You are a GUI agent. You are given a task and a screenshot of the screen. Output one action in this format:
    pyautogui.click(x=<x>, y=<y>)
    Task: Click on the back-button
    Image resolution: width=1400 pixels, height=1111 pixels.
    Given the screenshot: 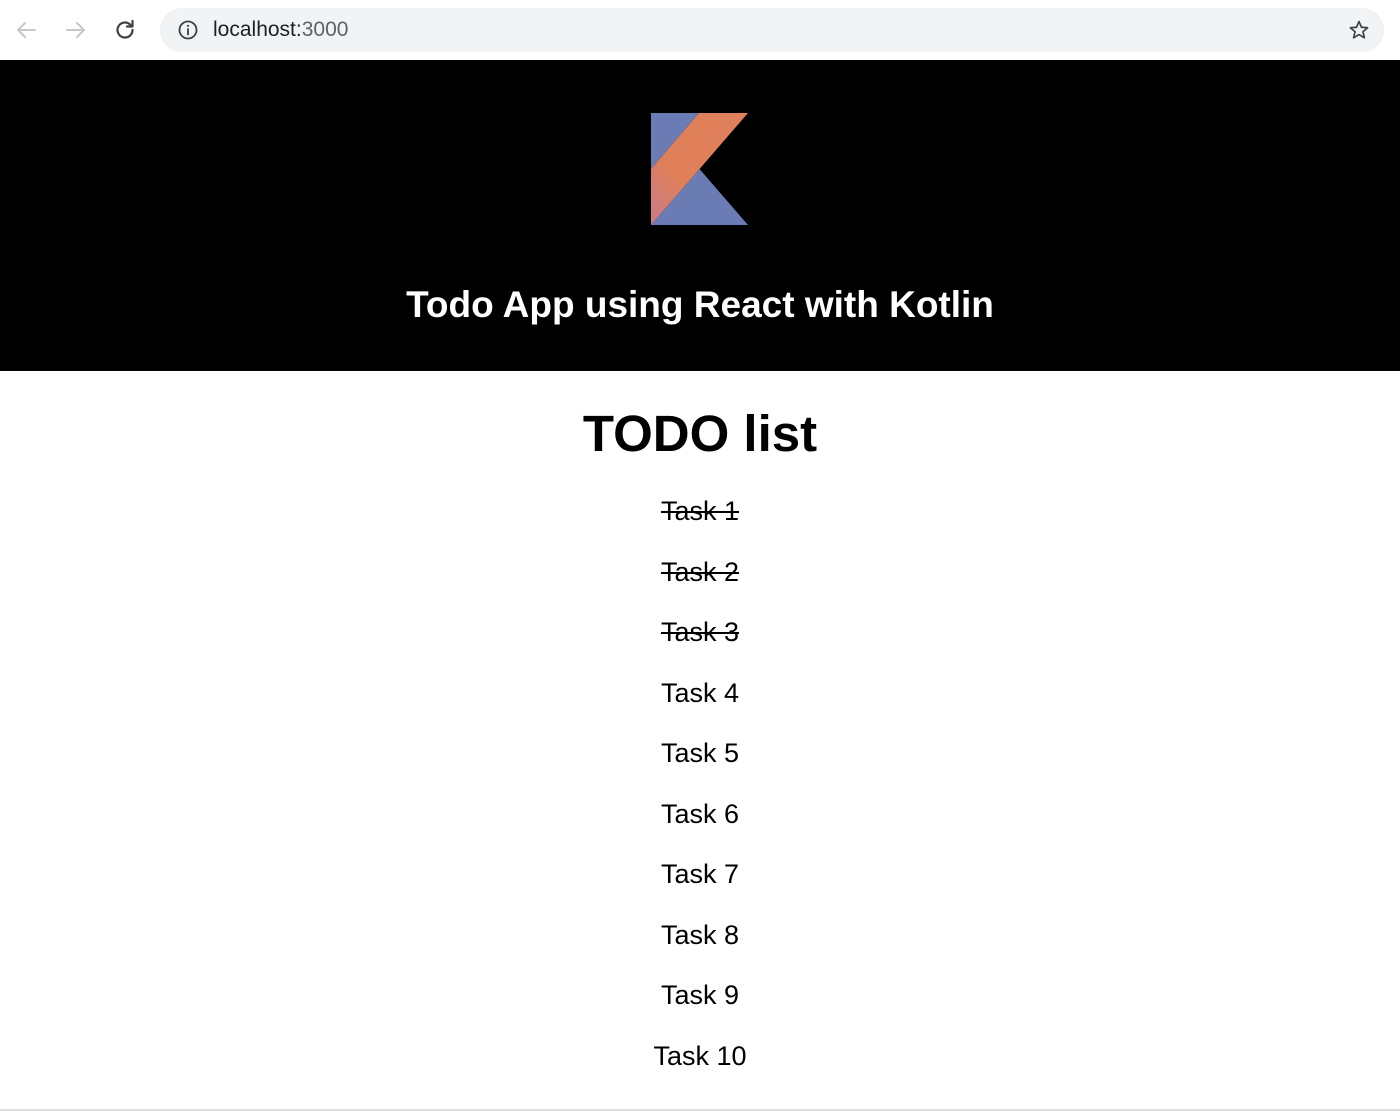 What is the action you would take?
    pyautogui.click(x=26, y=30)
    